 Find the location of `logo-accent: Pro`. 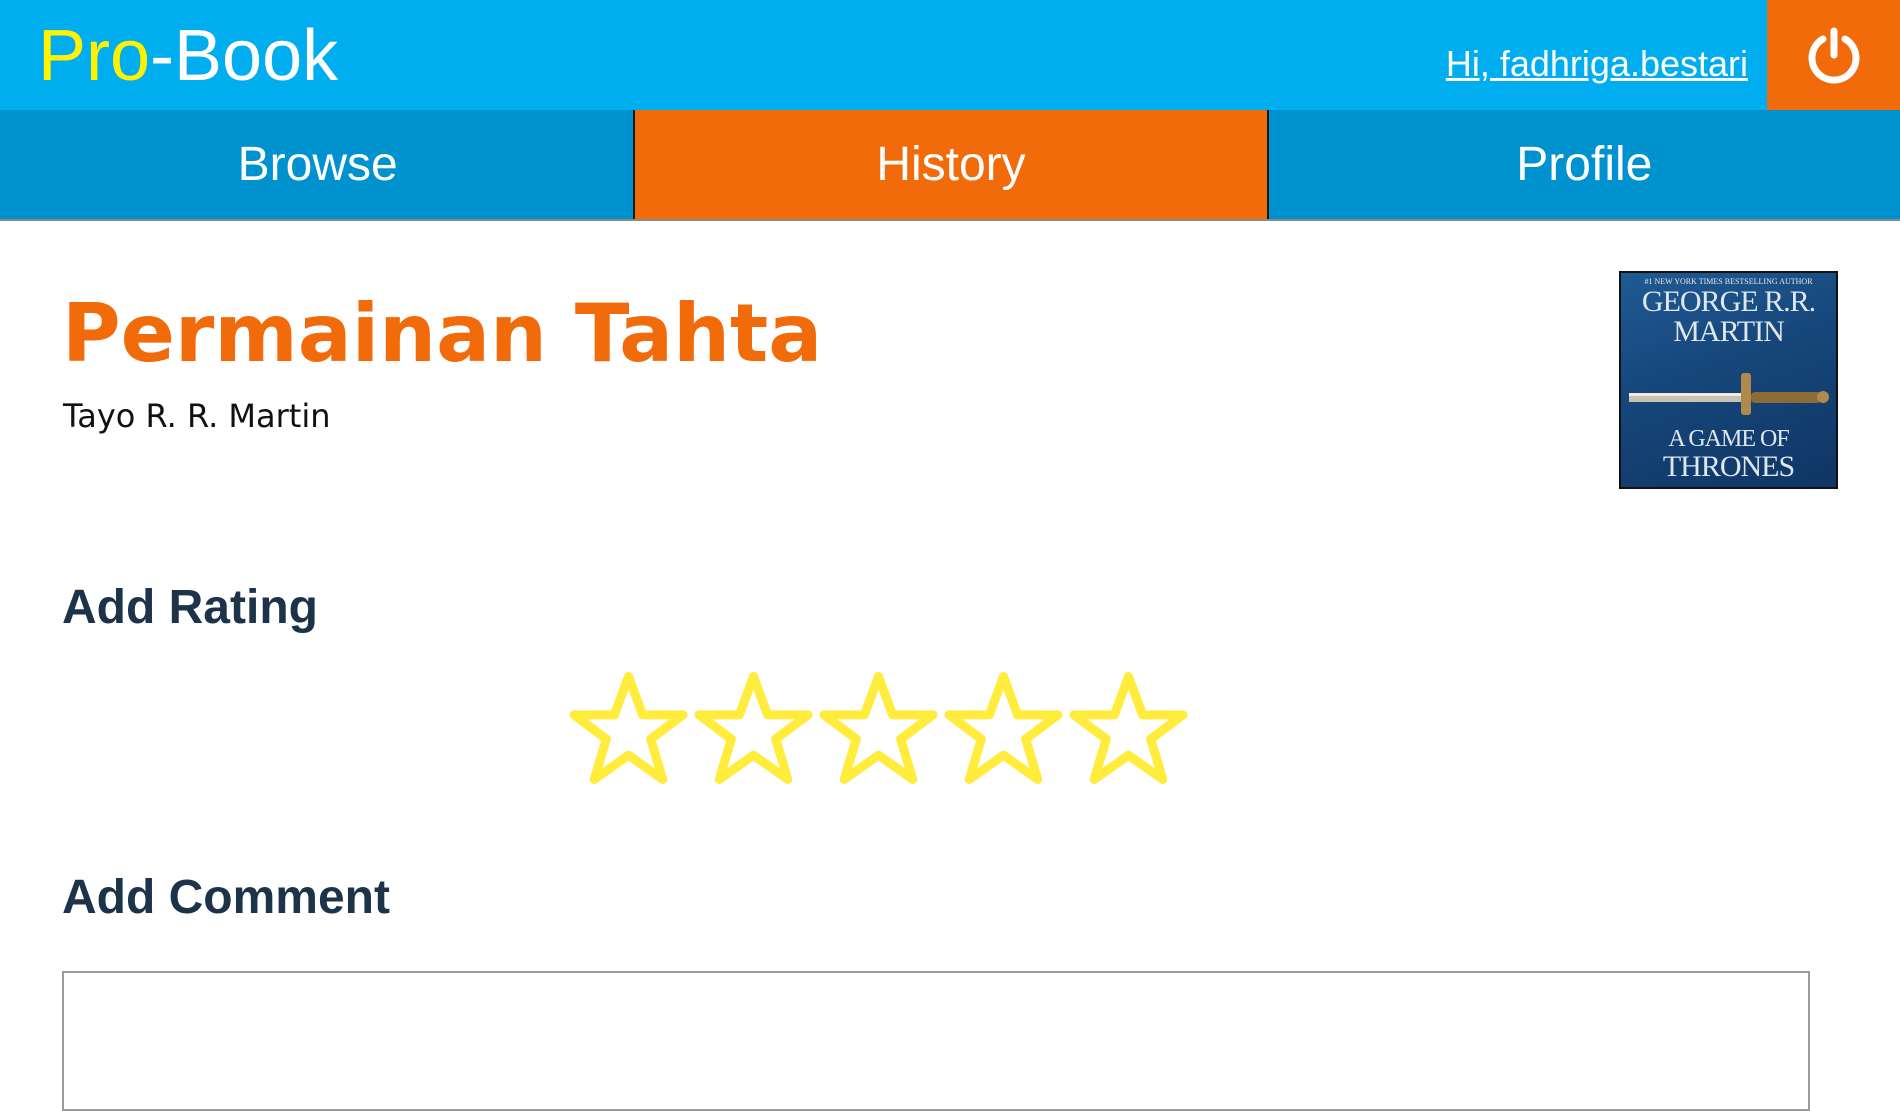

logo-accent: Pro is located at coordinates (94, 56).